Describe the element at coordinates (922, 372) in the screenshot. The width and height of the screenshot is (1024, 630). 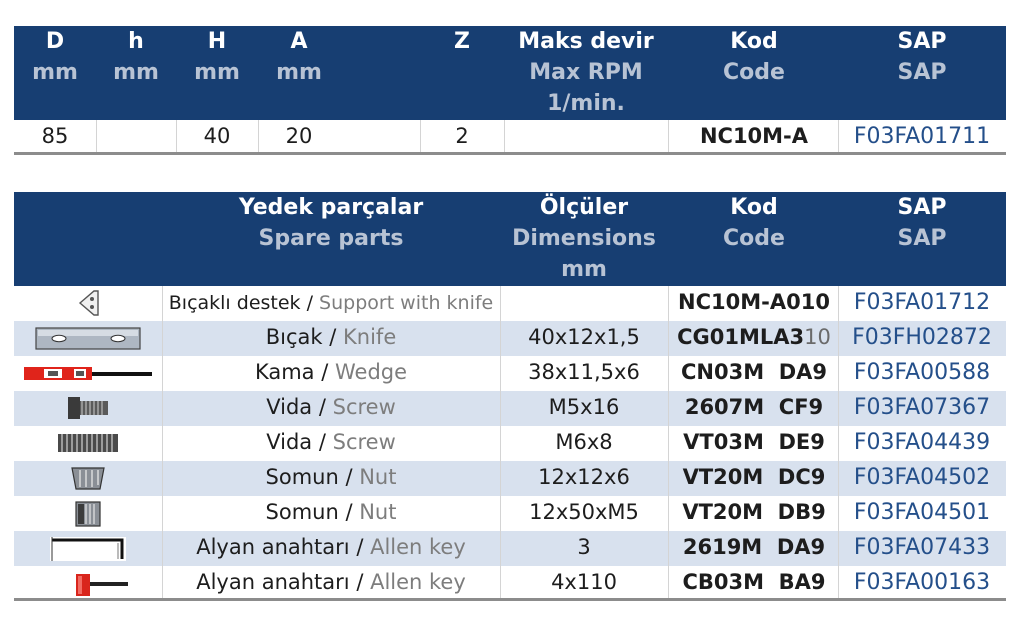
I see `part-sap: F03FA00588` at that location.